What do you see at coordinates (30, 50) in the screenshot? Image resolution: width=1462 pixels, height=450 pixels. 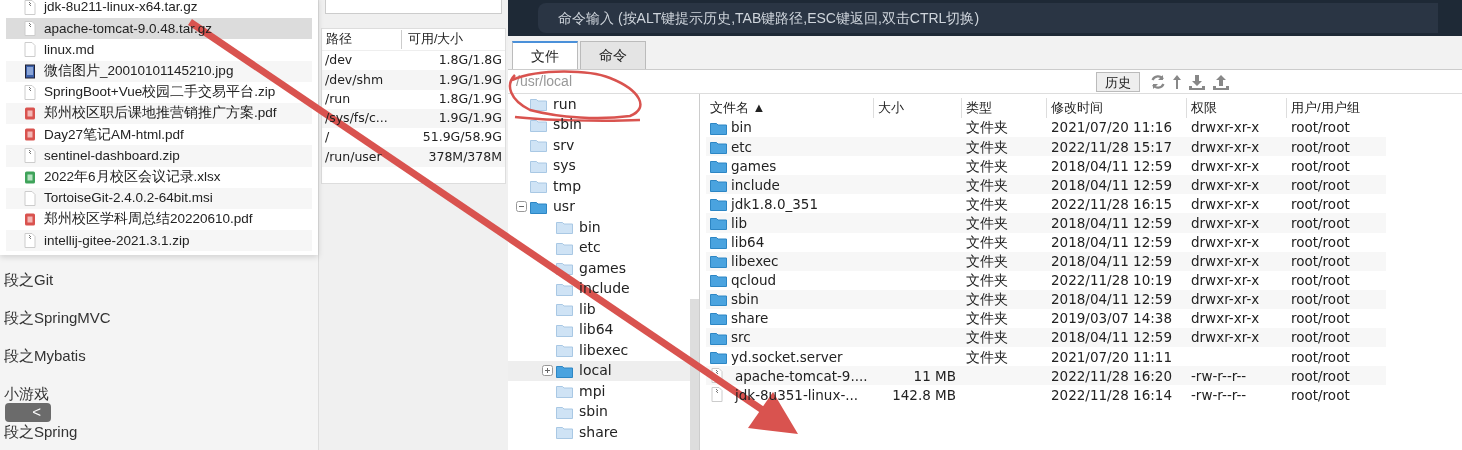 I see `file-icon` at bounding box center [30, 50].